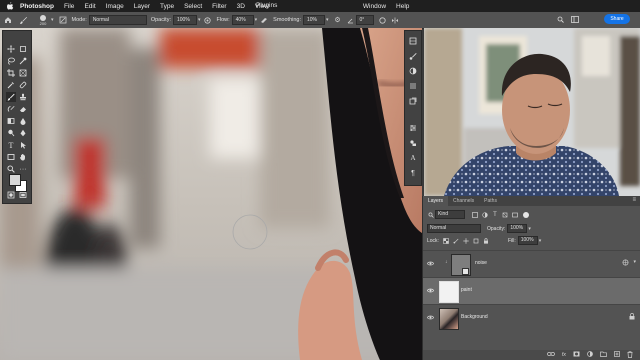  Describe the element at coordinates (505, 215) in the screenshot. I see `shape-filter-icon` at that location.